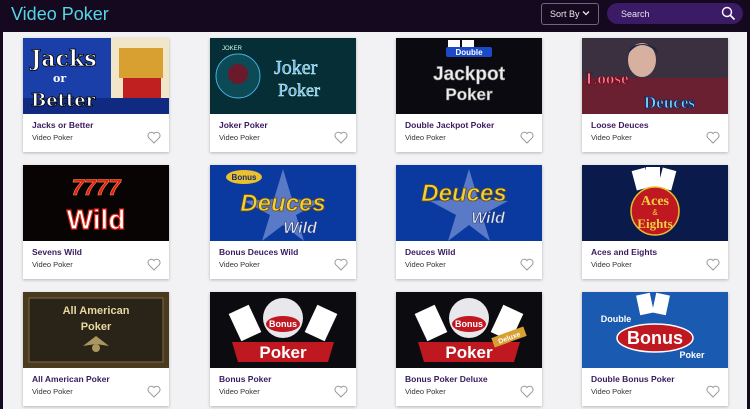 This screenshot has width=750, height=409. I want to click on chevron-down-icon, so click(586, 13).